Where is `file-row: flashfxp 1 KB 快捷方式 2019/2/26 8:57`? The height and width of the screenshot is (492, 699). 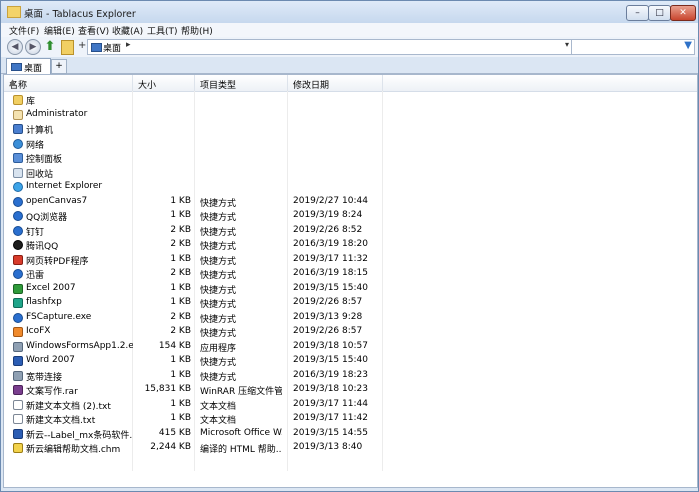
file-row: flashfxp 1 KB 快捷方式 2019/2/26 8:57 is located at coordinates (350, 303).